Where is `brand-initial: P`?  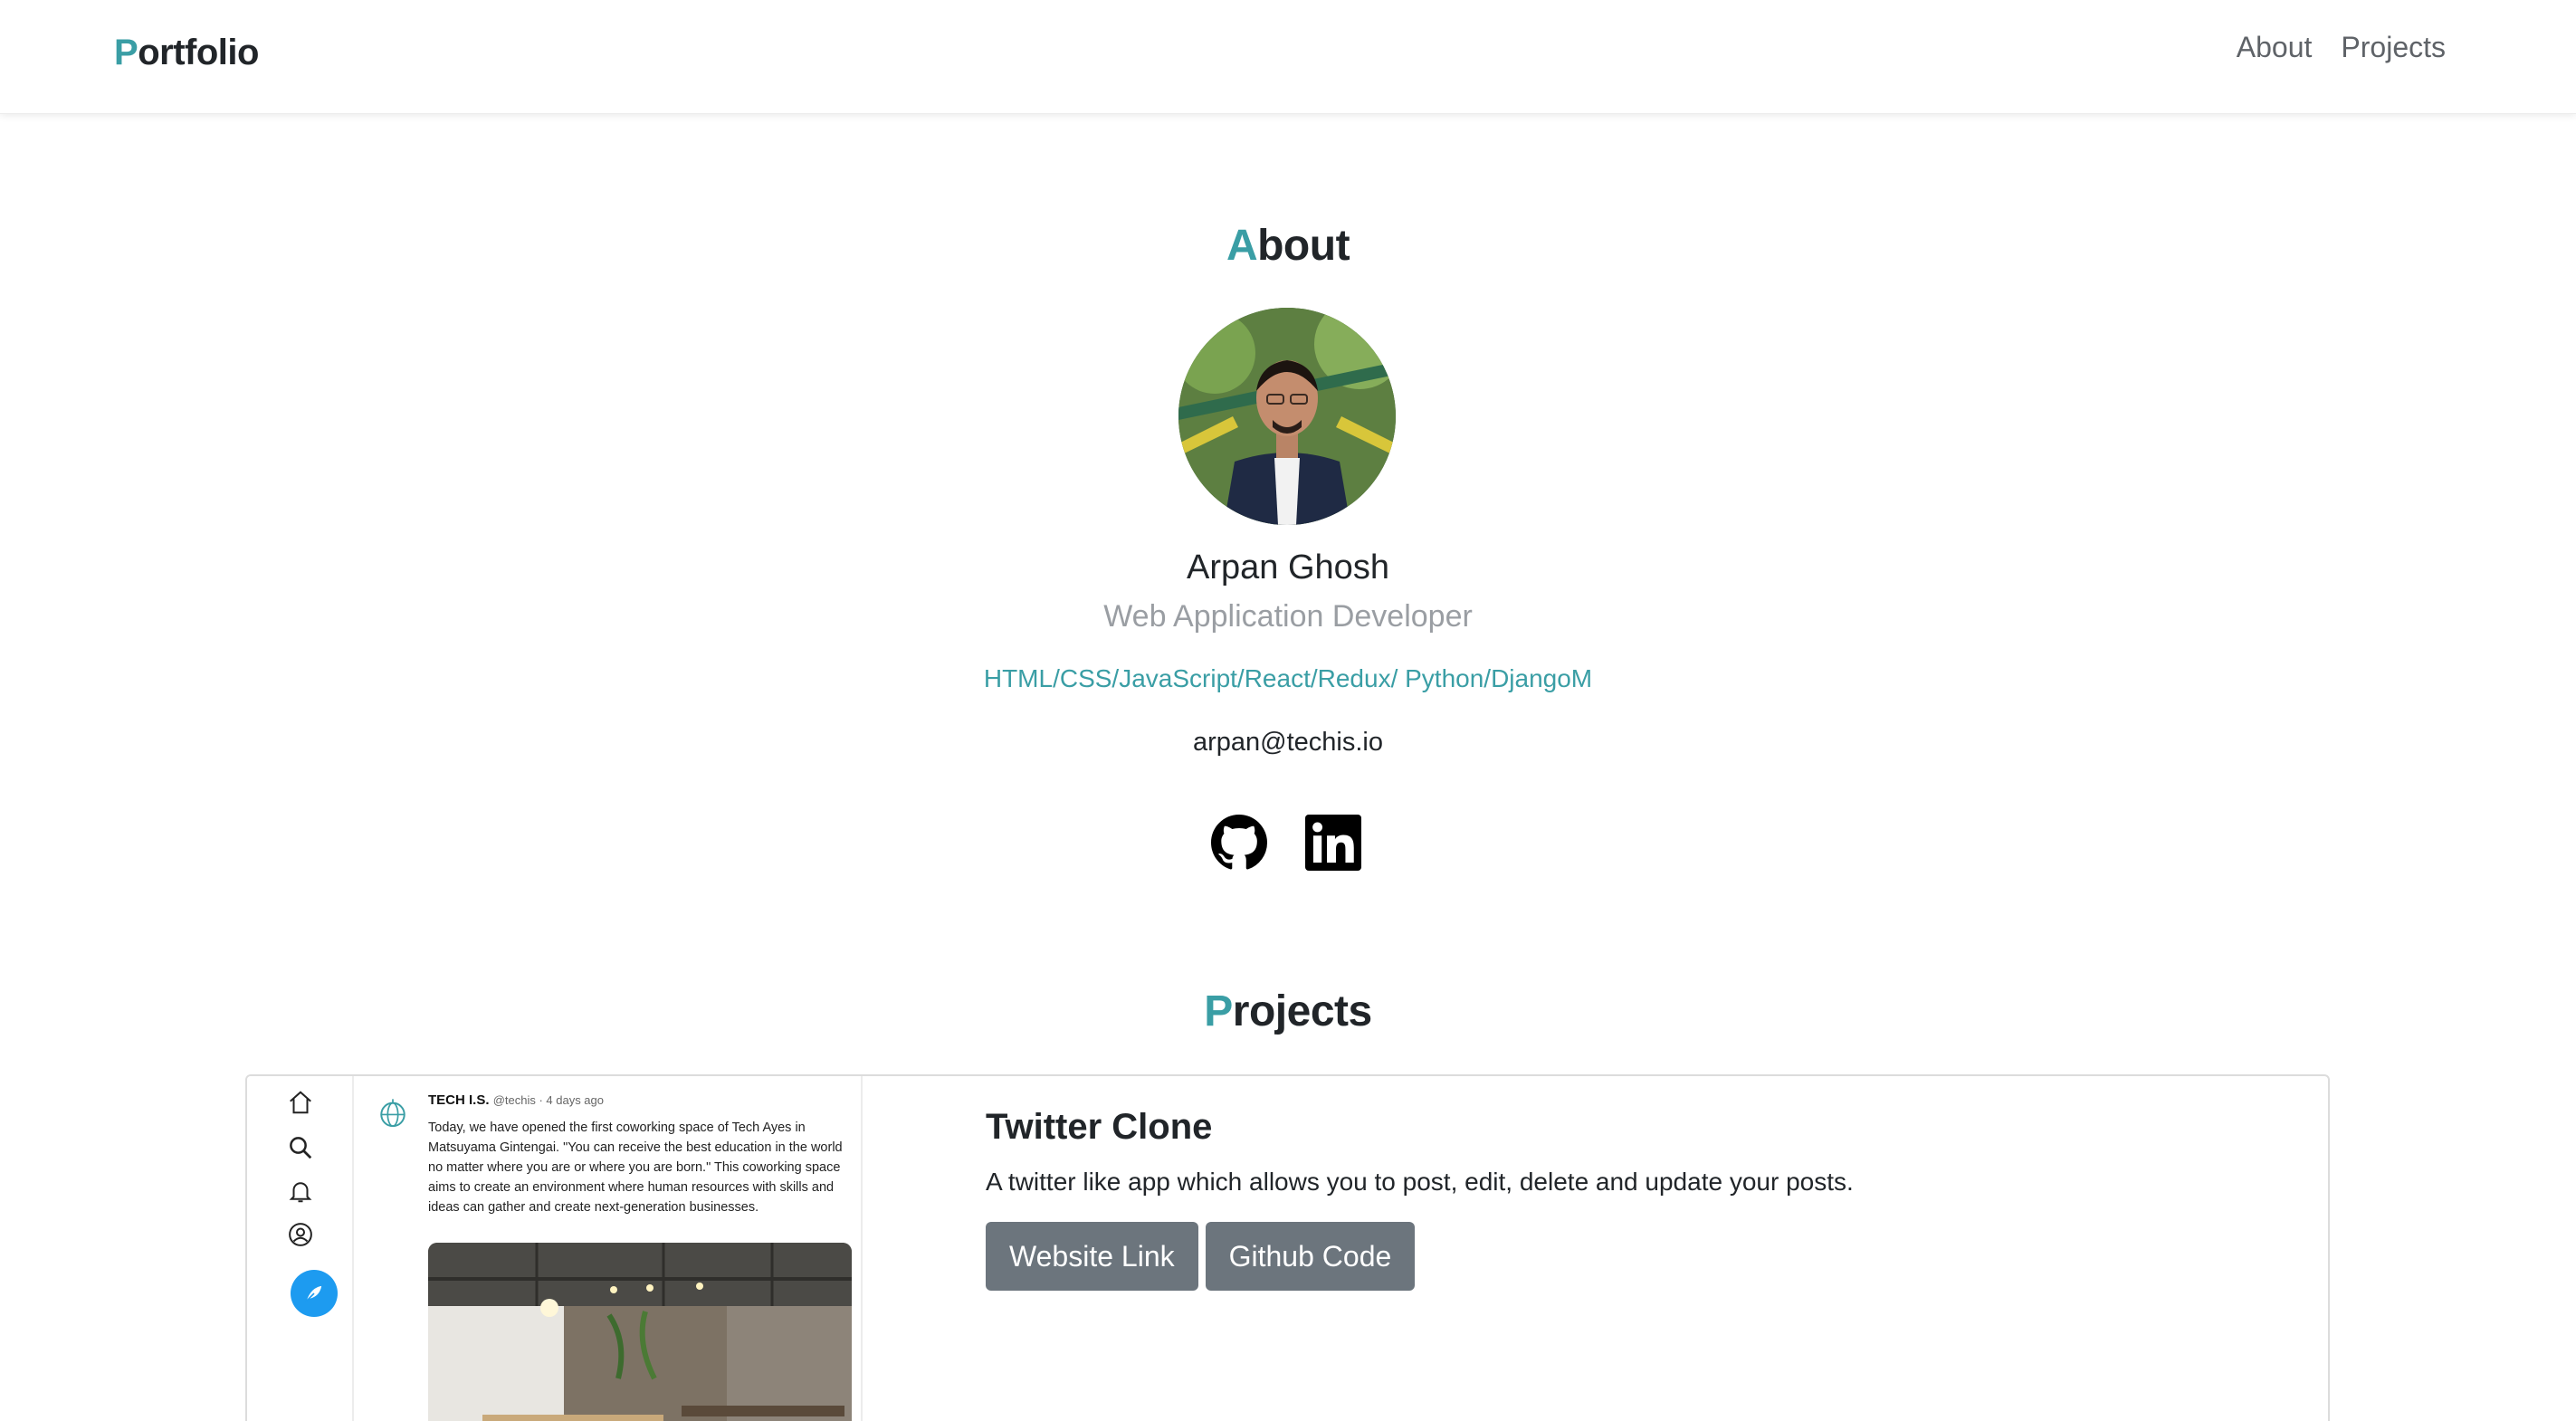
brand-initial: P is located at coordinates (126, 53).